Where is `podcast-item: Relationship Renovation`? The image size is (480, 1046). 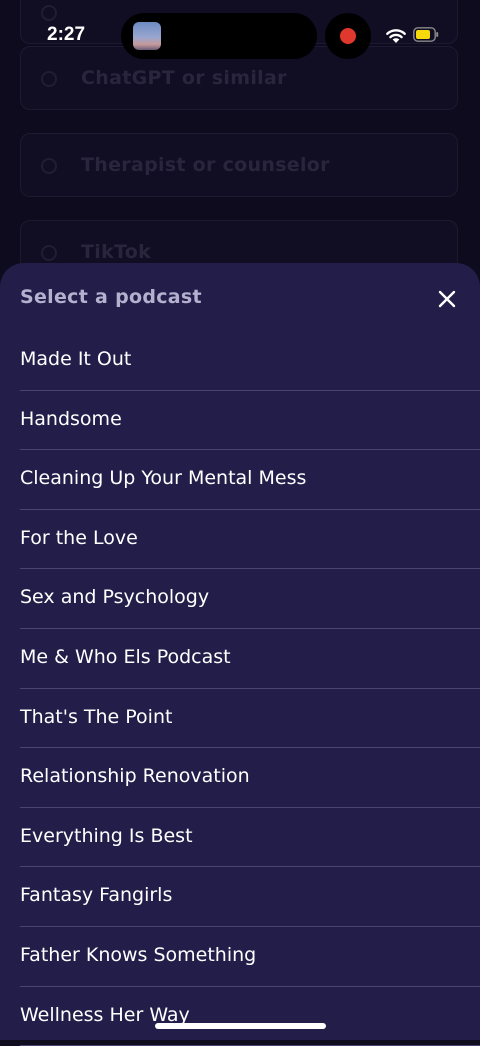 podcast-item: Relationship Renovation is located at coordinates (250, 778).